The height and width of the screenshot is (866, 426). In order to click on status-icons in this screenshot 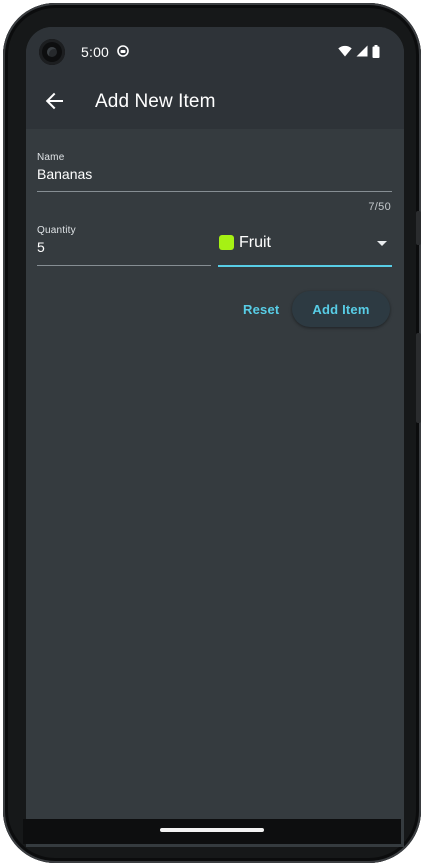, I will do `click(359, 51)`.